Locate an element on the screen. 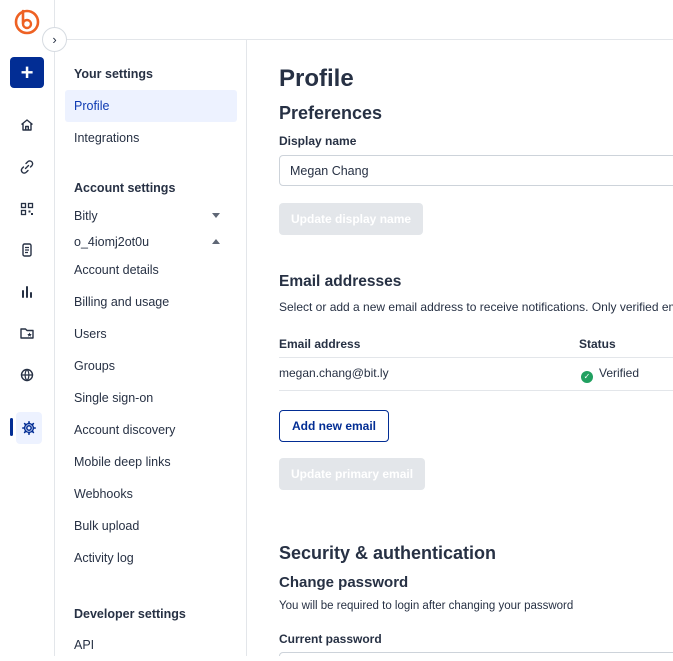 The width and height of the screenshot is (673, 661). status-text: Verified is located at coordinates (619, 373).